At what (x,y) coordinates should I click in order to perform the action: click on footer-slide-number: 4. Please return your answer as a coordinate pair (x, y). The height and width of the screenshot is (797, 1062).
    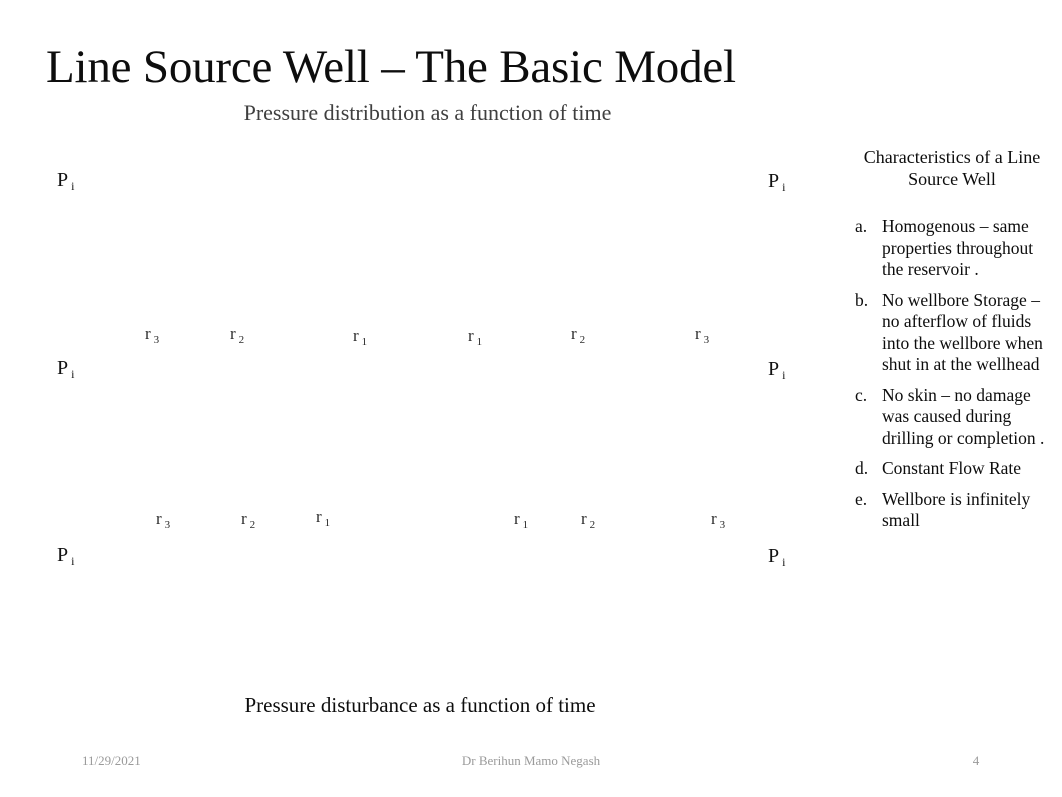
    Looking at the image, I should click on (976, 760).